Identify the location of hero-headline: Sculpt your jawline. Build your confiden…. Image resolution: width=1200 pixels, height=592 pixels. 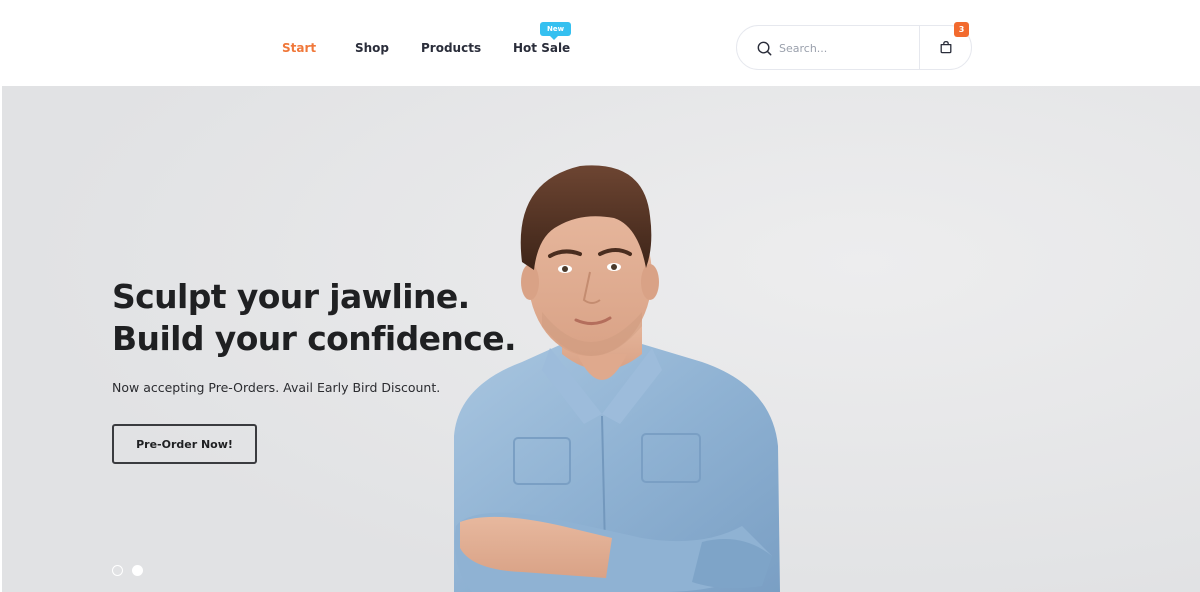
(342, 318).